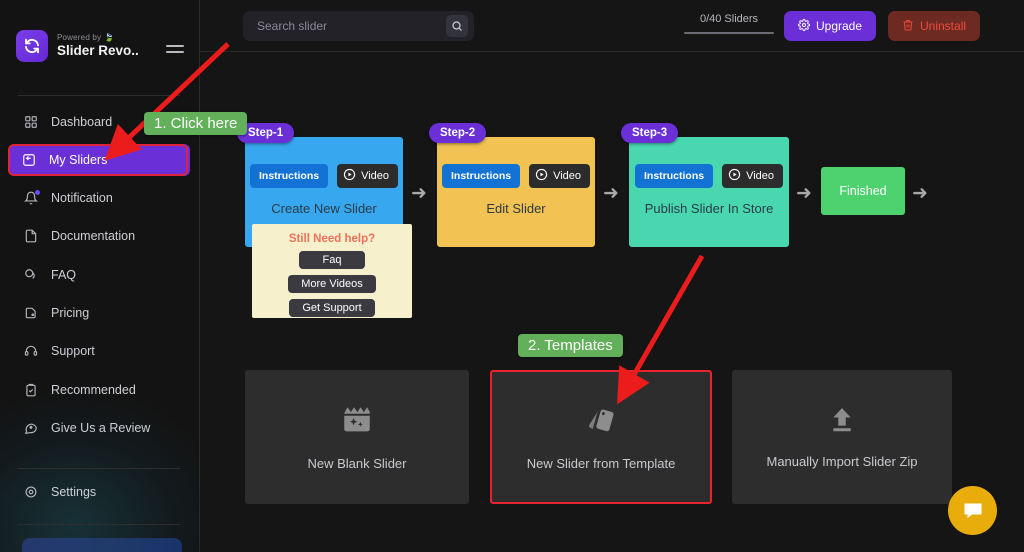 This screenshot has height=552, width=1024. I want to click on leaf-icon: 🍃, so click(109, 37).